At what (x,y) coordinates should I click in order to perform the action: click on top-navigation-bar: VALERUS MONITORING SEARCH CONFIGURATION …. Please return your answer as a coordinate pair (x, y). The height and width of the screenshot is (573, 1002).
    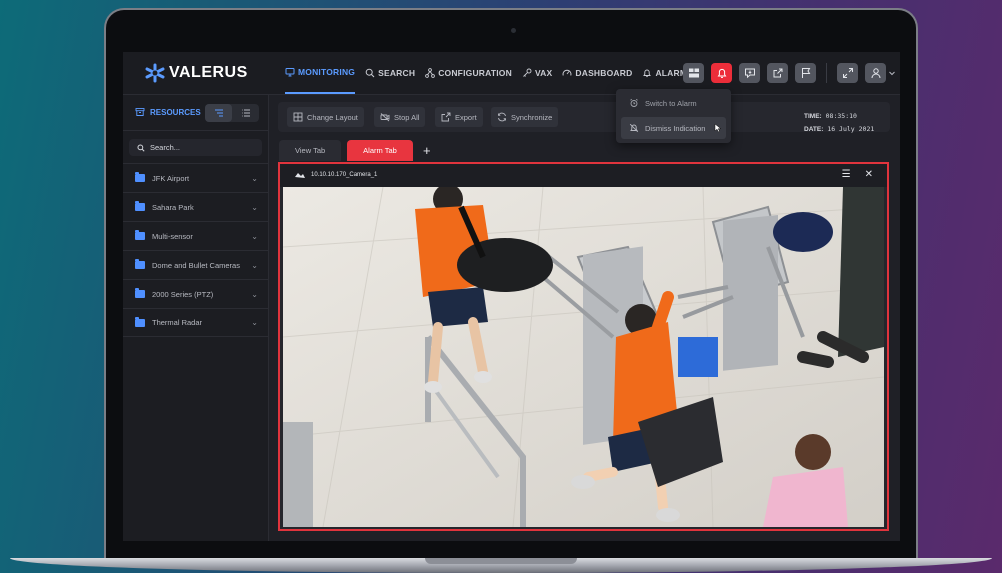
    Looking at the image, I should click on (511, 73).